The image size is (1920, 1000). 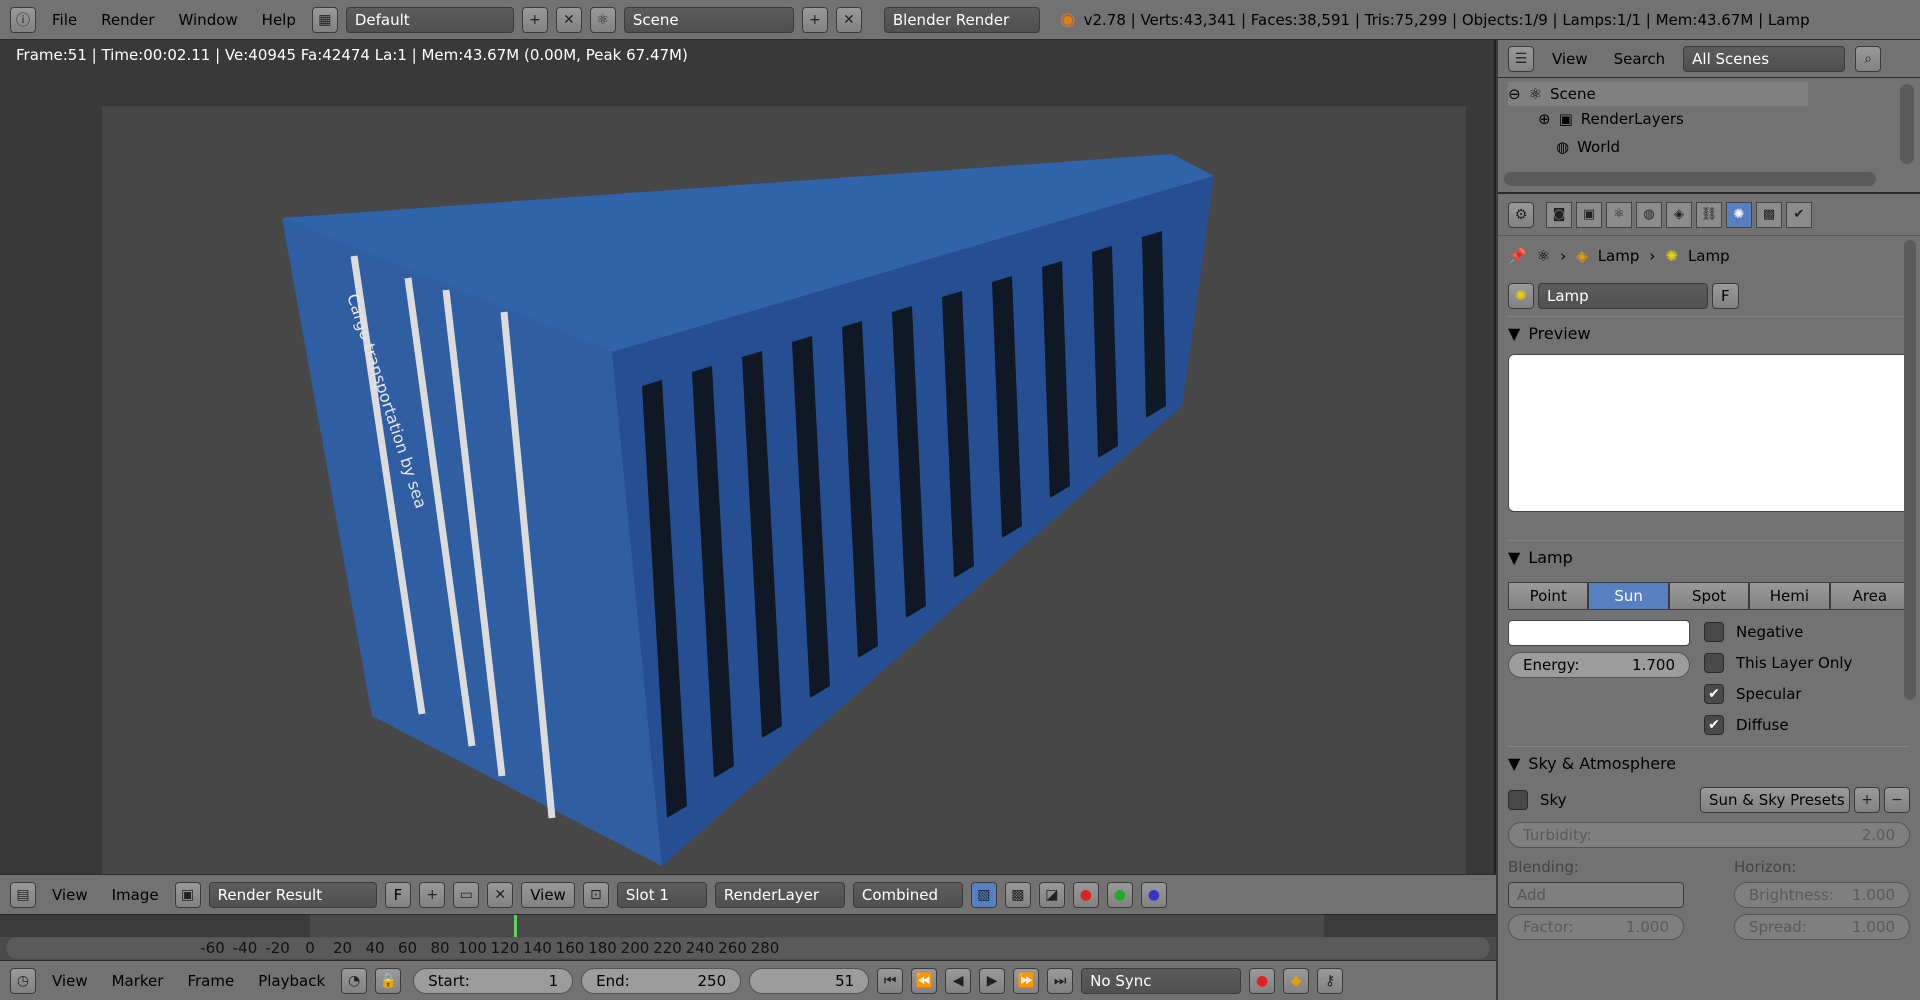 What do you see at coordinates (324, 19) in the screenshot?
I see `screen-layout-icon: ▦` at bounding box center [324, 19].